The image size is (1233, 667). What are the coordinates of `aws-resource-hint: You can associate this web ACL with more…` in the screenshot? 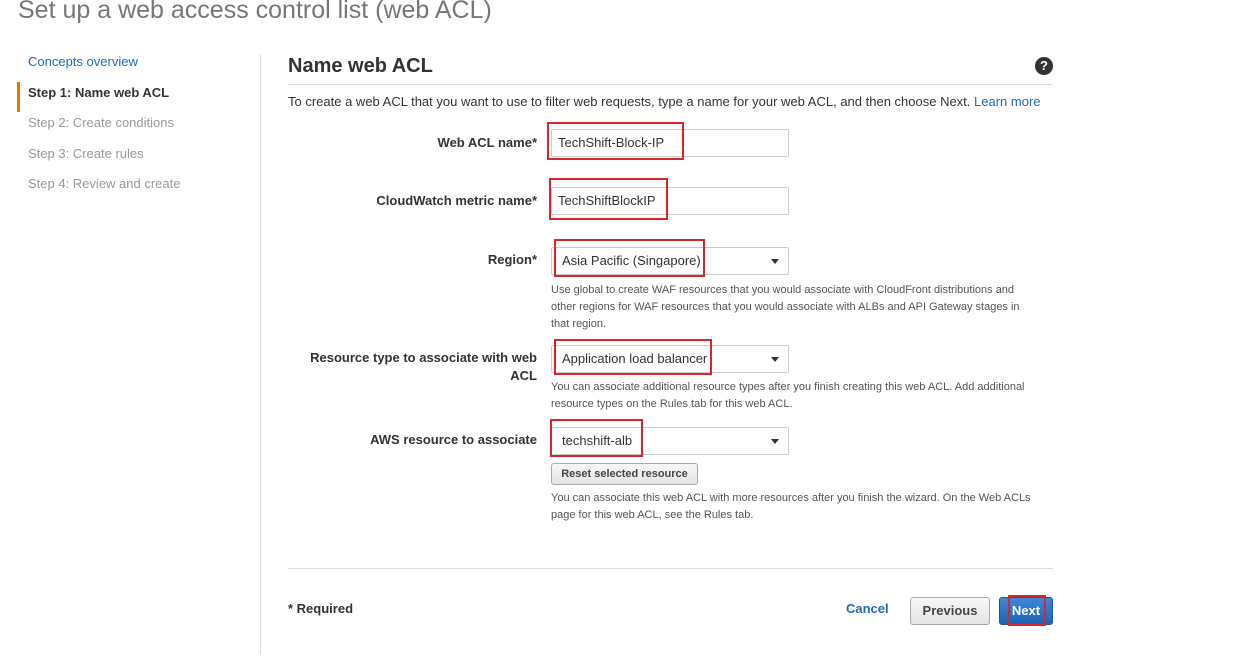 It's located at (791, 506).